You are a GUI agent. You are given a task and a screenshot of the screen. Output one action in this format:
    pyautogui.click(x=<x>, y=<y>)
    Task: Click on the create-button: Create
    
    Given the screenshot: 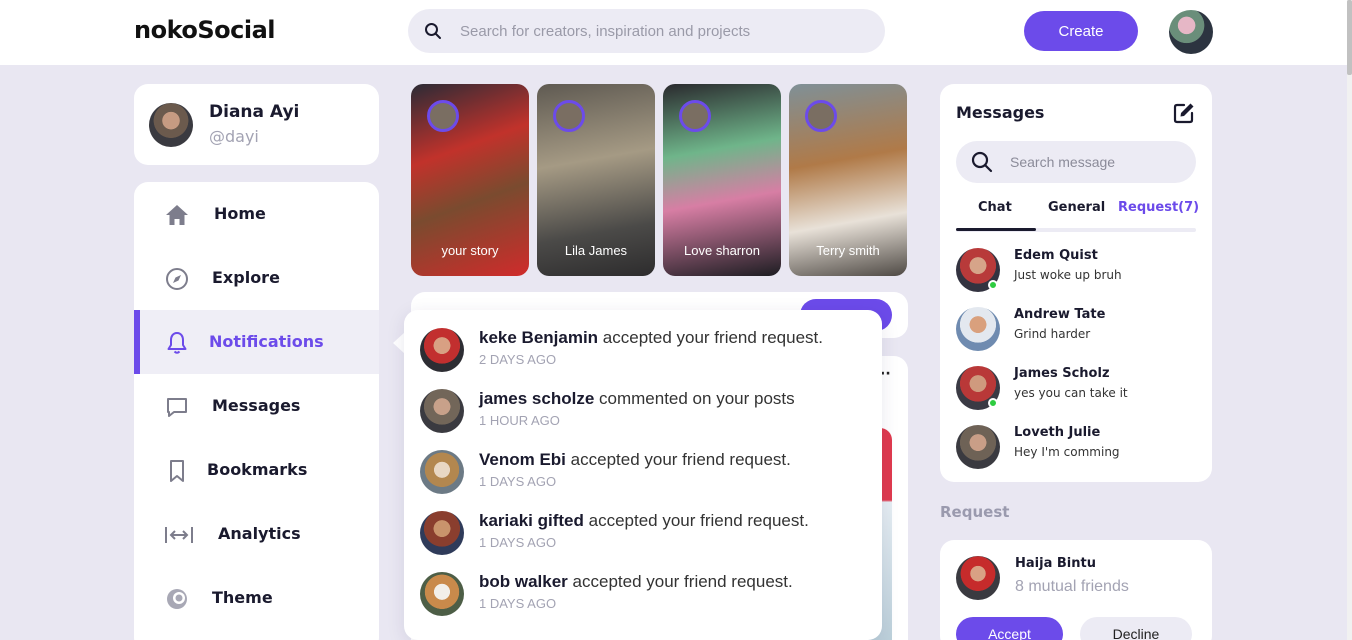 What is the action you would take?
    pyautogui.click(x=1081, y=31)
    